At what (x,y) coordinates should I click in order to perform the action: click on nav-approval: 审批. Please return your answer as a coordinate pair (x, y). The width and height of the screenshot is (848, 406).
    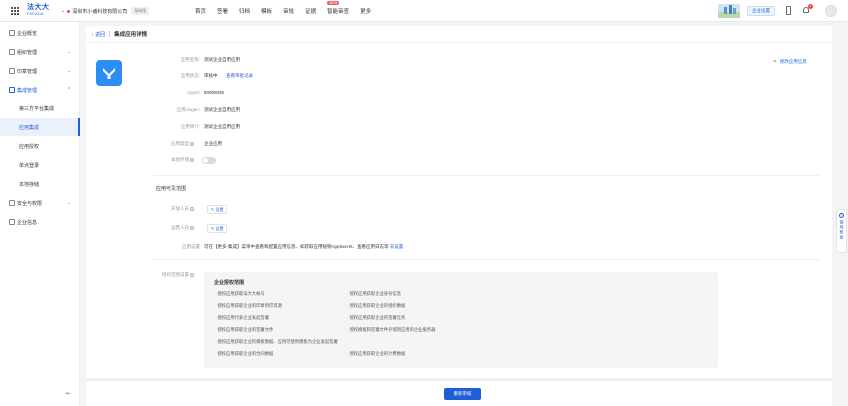
    Looking at the image, I should click on (288, 11).